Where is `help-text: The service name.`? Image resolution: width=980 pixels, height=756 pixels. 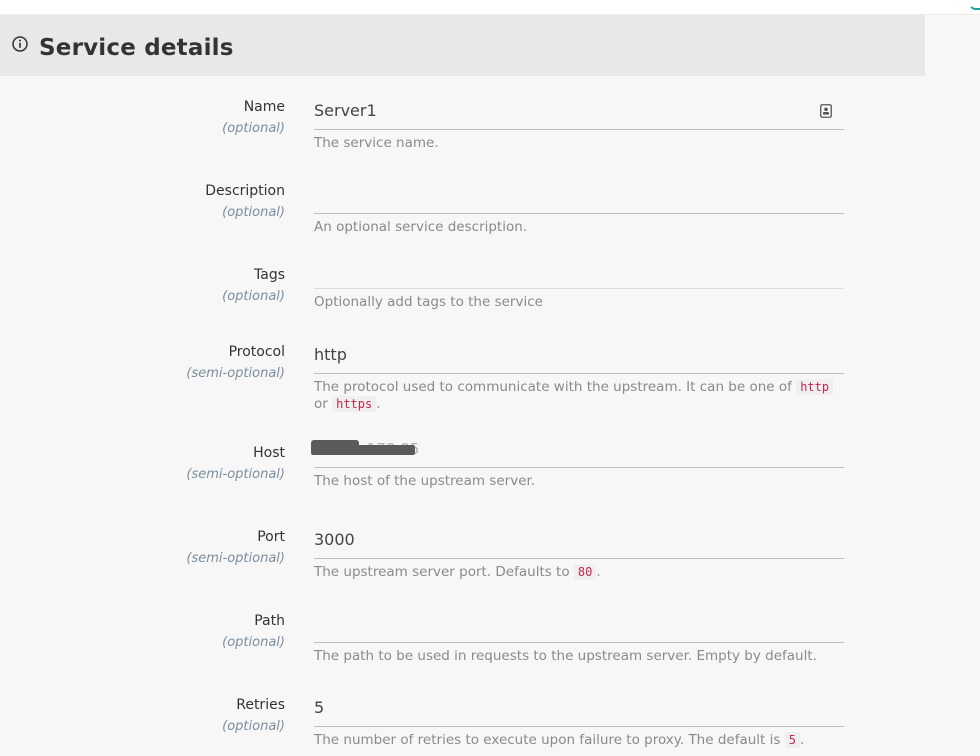 help-text: The service name. is located at coordinates (376, 143).